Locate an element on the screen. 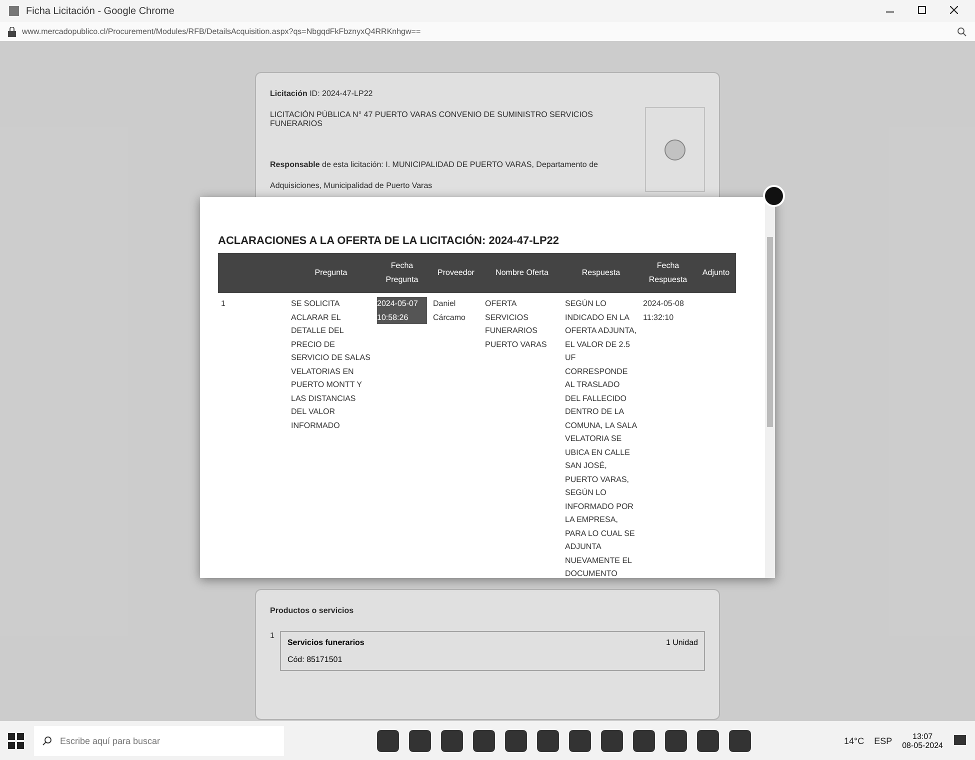 The height and width of the screenshot is (760, 975). question-date: 2024-05-07 10:58:26 is located at coordinates (402, 310).